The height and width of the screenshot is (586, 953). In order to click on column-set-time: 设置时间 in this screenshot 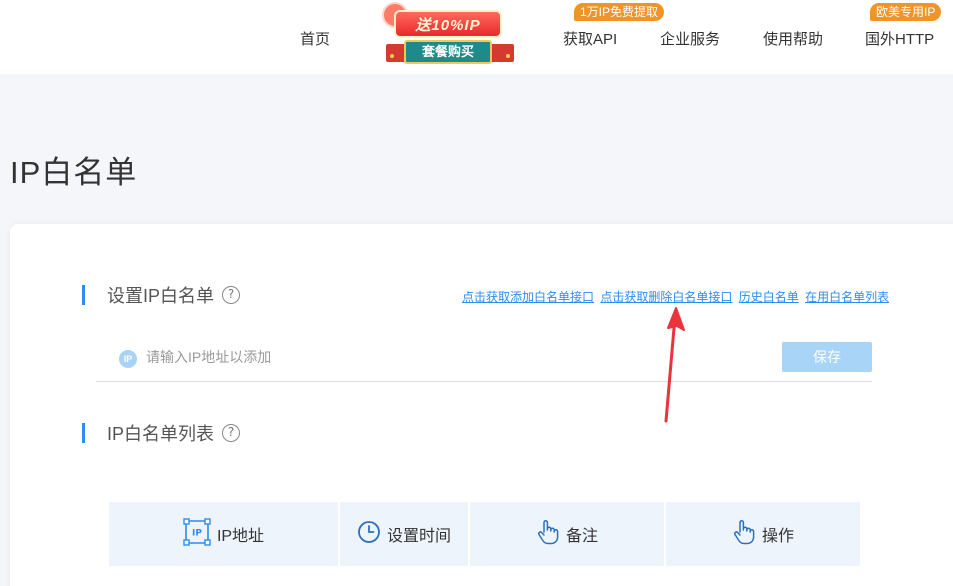, I will do `click(405, 534)`.